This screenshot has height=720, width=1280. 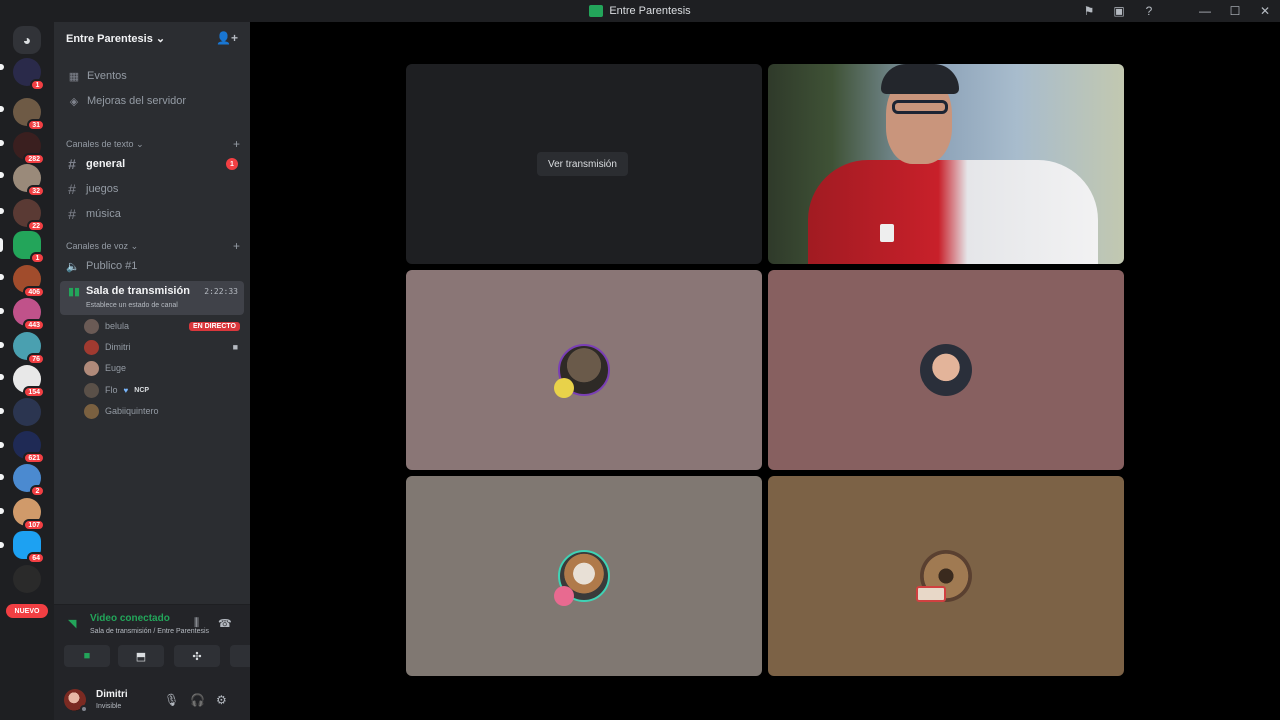 I want to click on boost-icon: ◈, so click(x=74, y=101).